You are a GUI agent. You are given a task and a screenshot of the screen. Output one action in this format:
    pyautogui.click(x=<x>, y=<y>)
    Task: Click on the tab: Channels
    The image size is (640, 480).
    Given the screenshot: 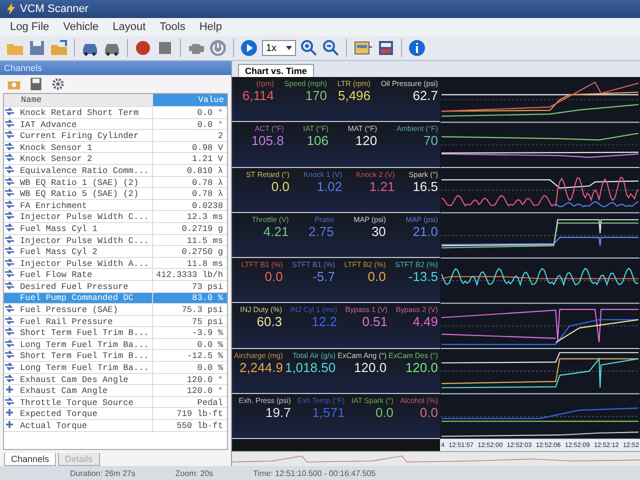 What is the action you would take?
    pyautogui.click(x=30, y=459)
    